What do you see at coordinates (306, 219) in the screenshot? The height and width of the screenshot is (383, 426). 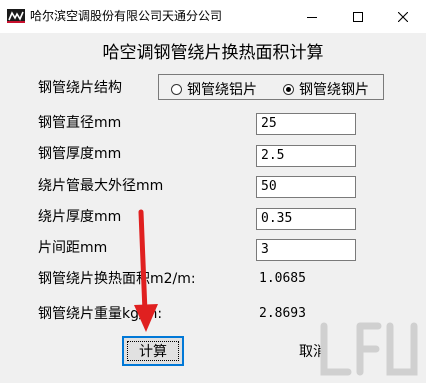 I see `input-fin-thickness: 0.35` at bounding box center [306, 219].